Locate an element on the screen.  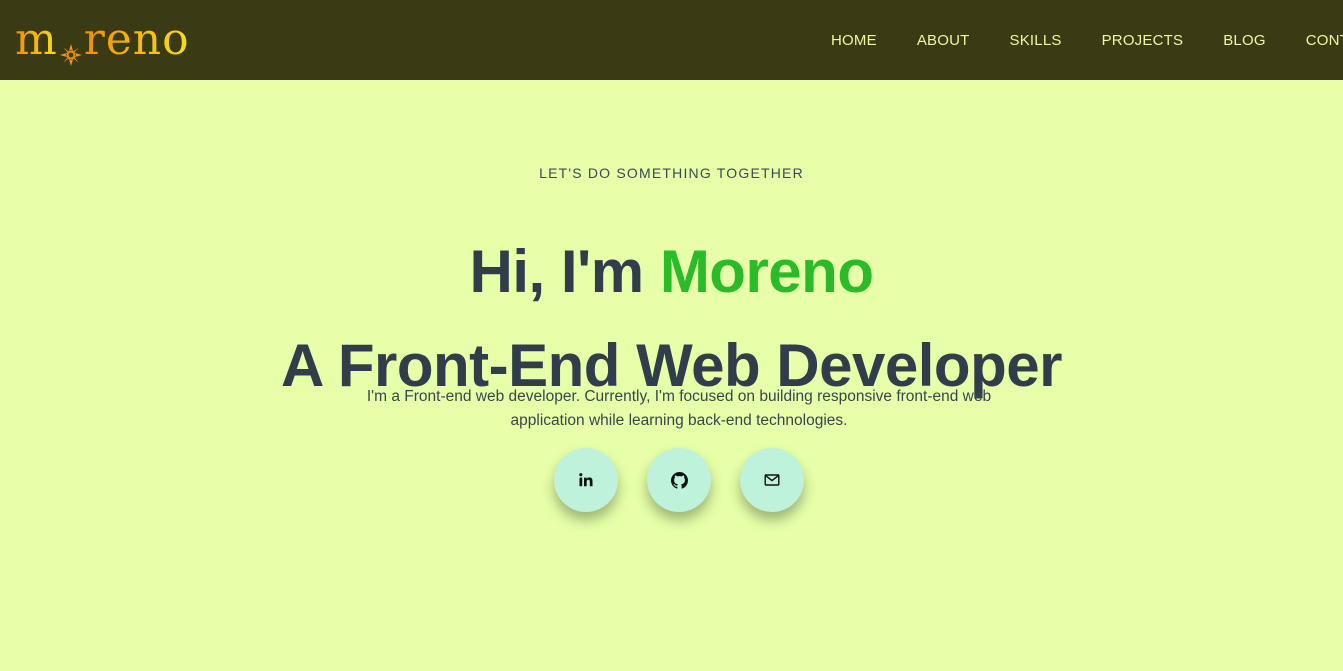
linkedin-button is located at coordinates (586, 480).